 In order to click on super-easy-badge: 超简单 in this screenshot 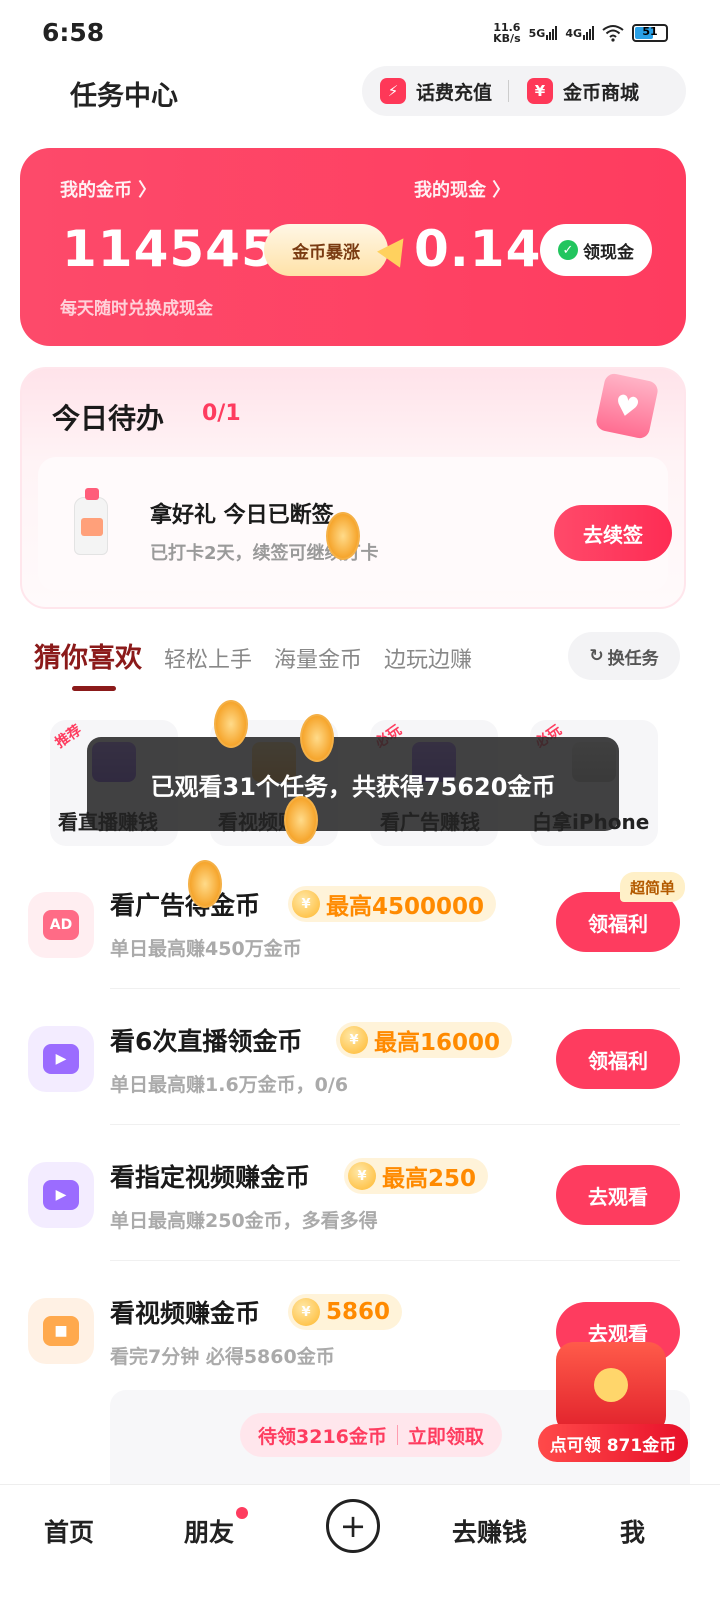, I will do `click(653, 887)`.